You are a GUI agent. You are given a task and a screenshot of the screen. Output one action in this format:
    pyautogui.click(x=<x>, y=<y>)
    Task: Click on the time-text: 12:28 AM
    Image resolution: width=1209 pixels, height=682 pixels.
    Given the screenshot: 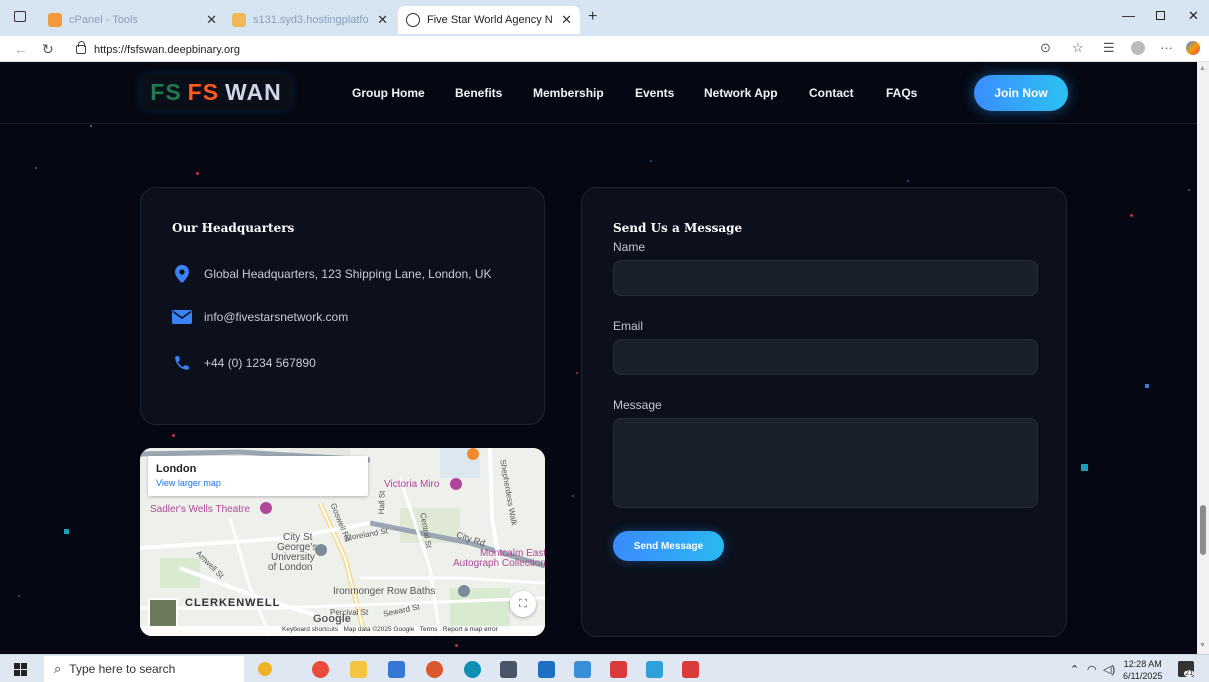 What is the action you would take?
    pyautogui.click(x=1142, y=664)
    